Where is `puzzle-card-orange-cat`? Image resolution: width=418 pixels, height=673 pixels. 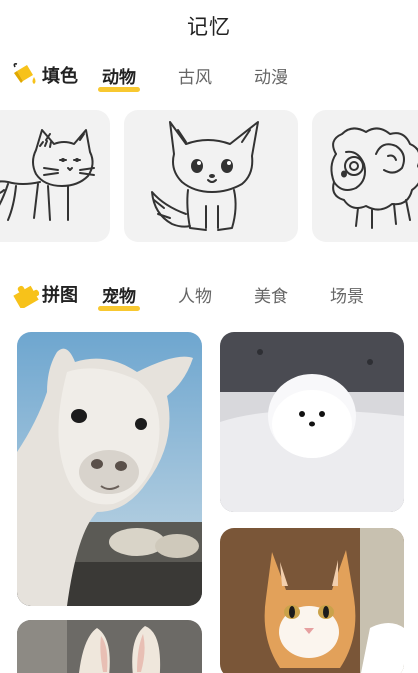 puzzle-card-orange-cat is located at coordinates (312, 600).